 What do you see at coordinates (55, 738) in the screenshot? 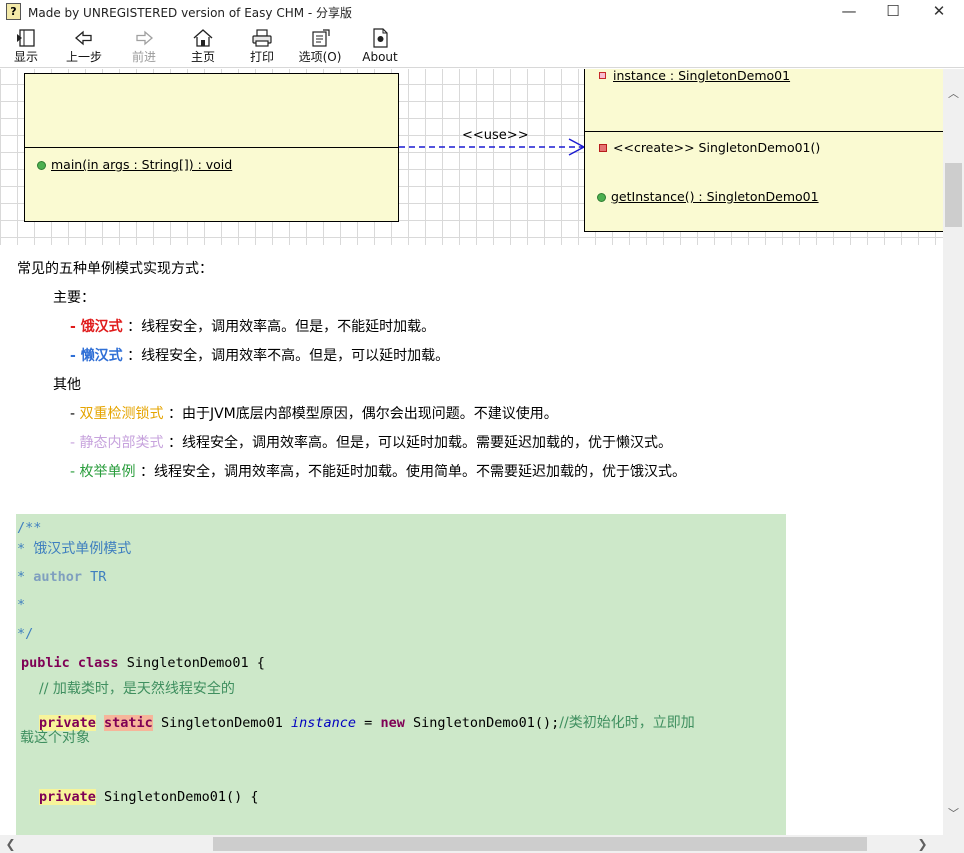
I see `code-comment-wrap: 载这个对象` at bounding box center [55, 738].